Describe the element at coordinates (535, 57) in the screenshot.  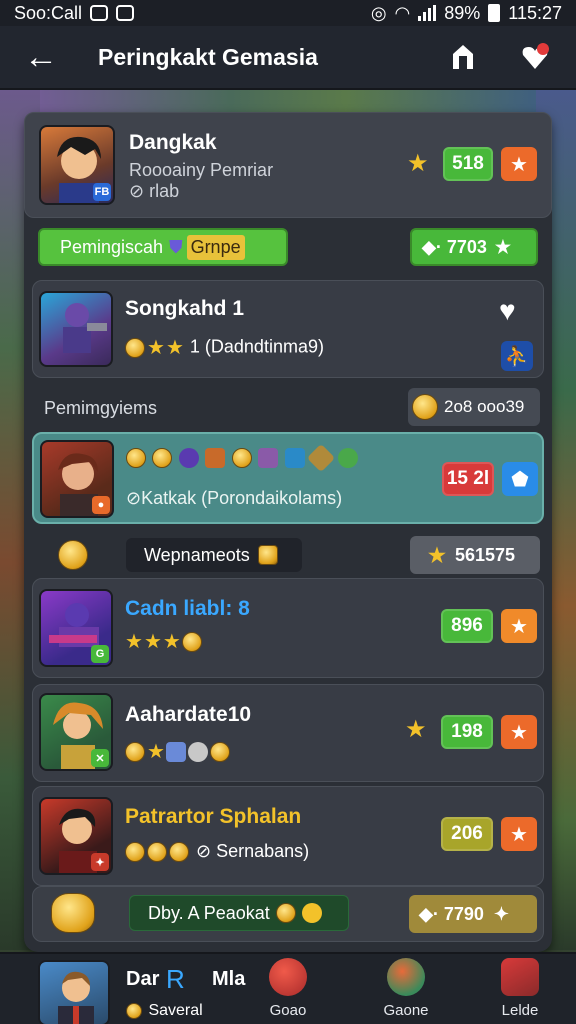
I see `notification-button` at that location.